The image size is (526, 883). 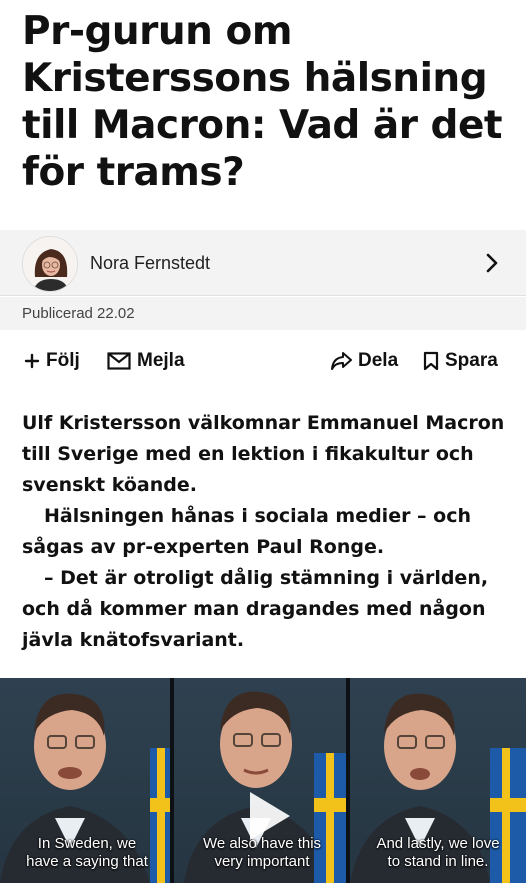 What do you see at coordinates (438, 780) in the screenshot?
I see `video-frame: And lastly, we love to stand in line.` at bounding box center [438, 780].